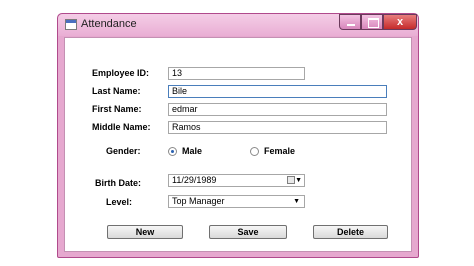  What do you see at coordinates (351, 25) in the screenshot?
I see `minimize-icon` at bounding box center [351, 25].